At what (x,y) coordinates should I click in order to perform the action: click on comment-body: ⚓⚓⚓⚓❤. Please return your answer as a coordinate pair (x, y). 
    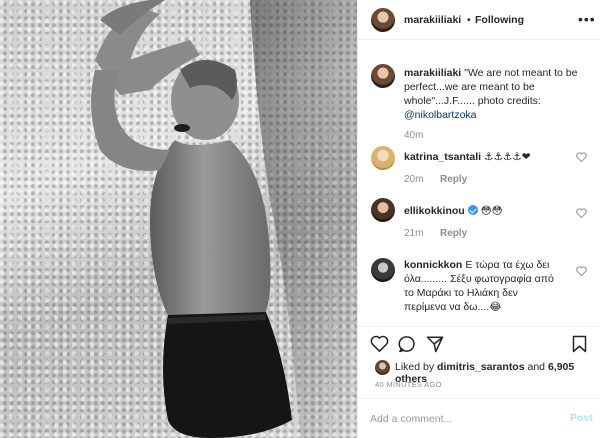
    Looking at the image, I should click on (507, 157).